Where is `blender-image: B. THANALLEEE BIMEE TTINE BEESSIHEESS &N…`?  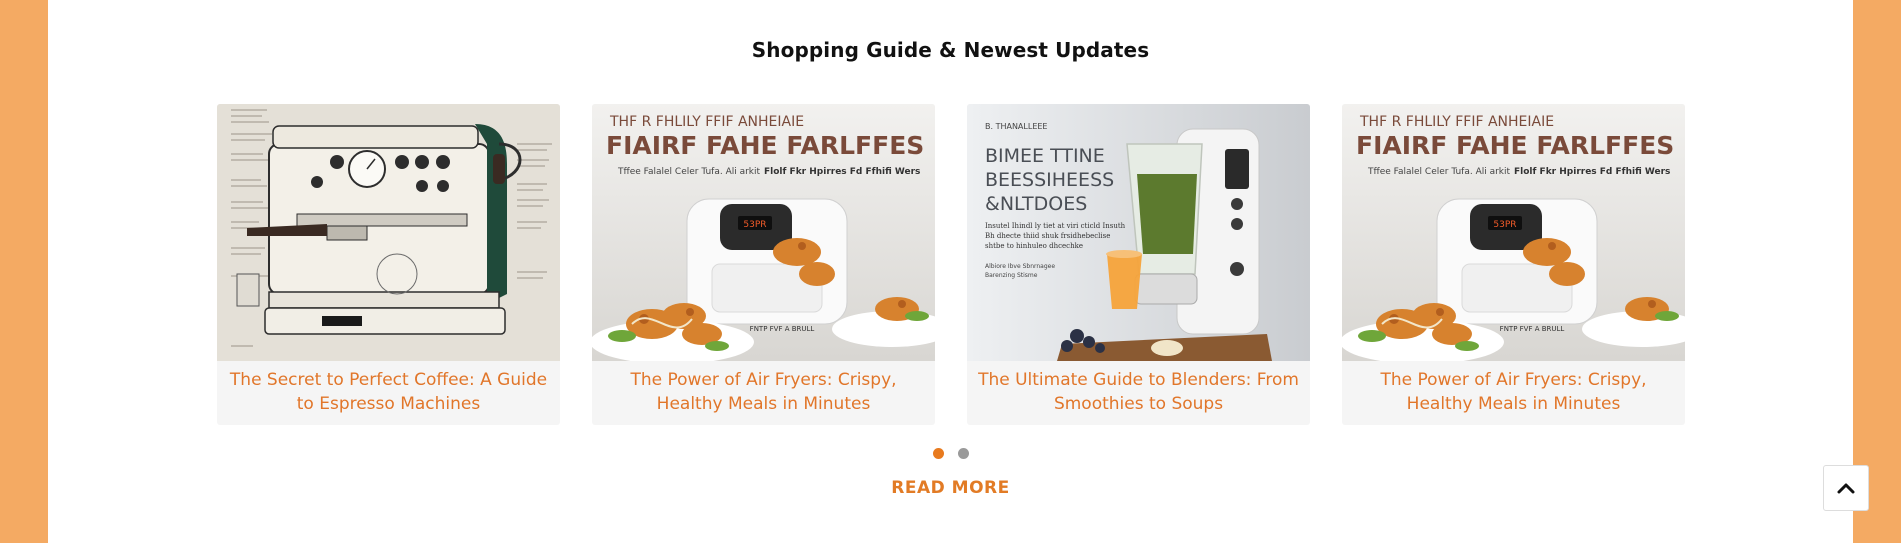
blender-image: B. THANALLEEE BIMEE TTINE BEESSIHEESS &N… is located at coordinates (1138, 232).